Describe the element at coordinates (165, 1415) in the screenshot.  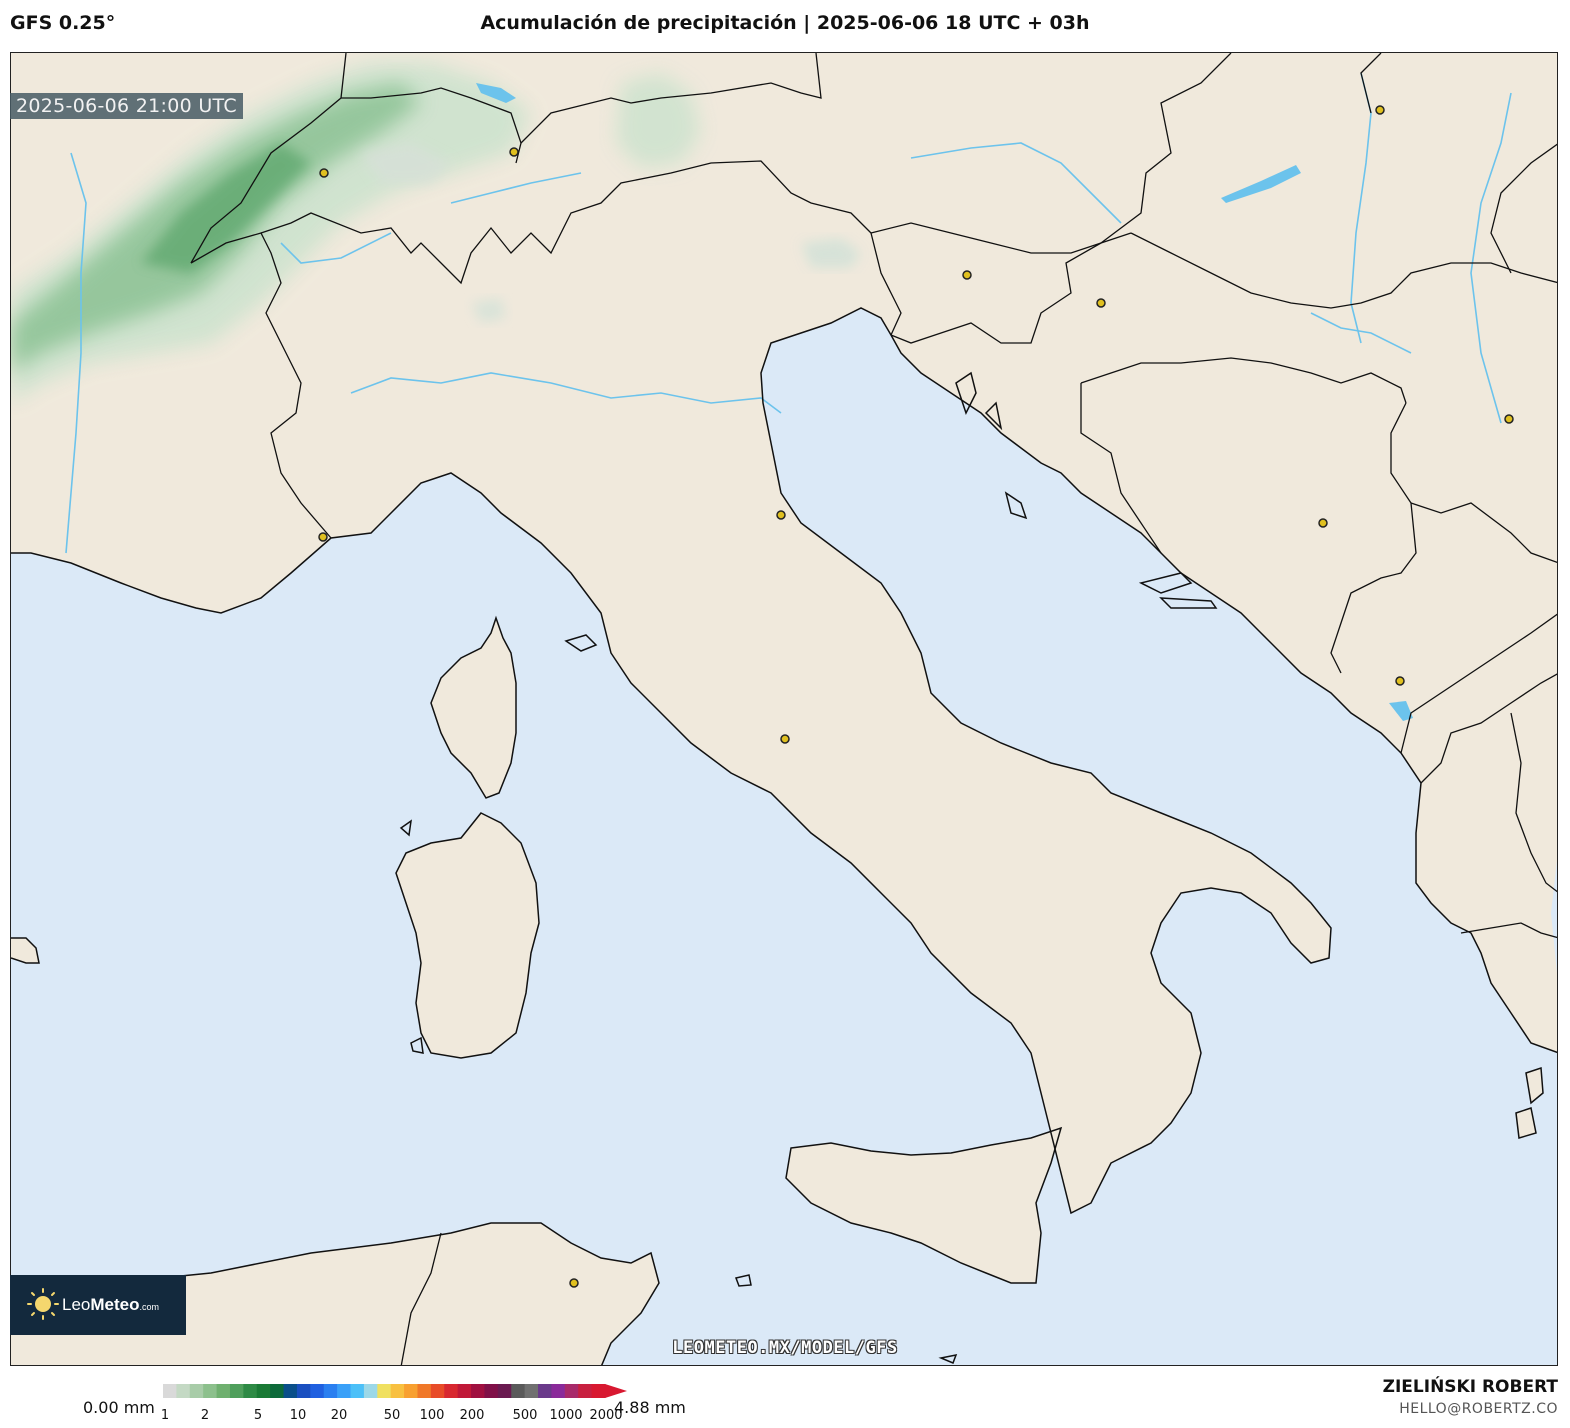
I see `colorbar-tick-label: 1` at that location.